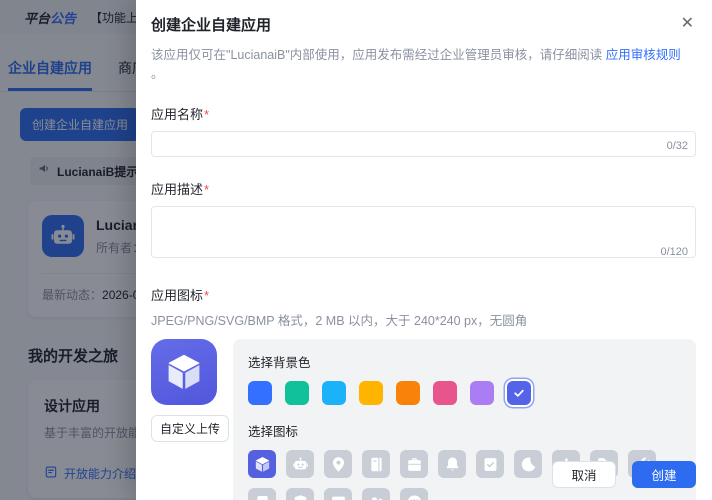 The height and width of the screenshot is (500, 712). I want to click on calendar-check-icon, so click(490, 464).